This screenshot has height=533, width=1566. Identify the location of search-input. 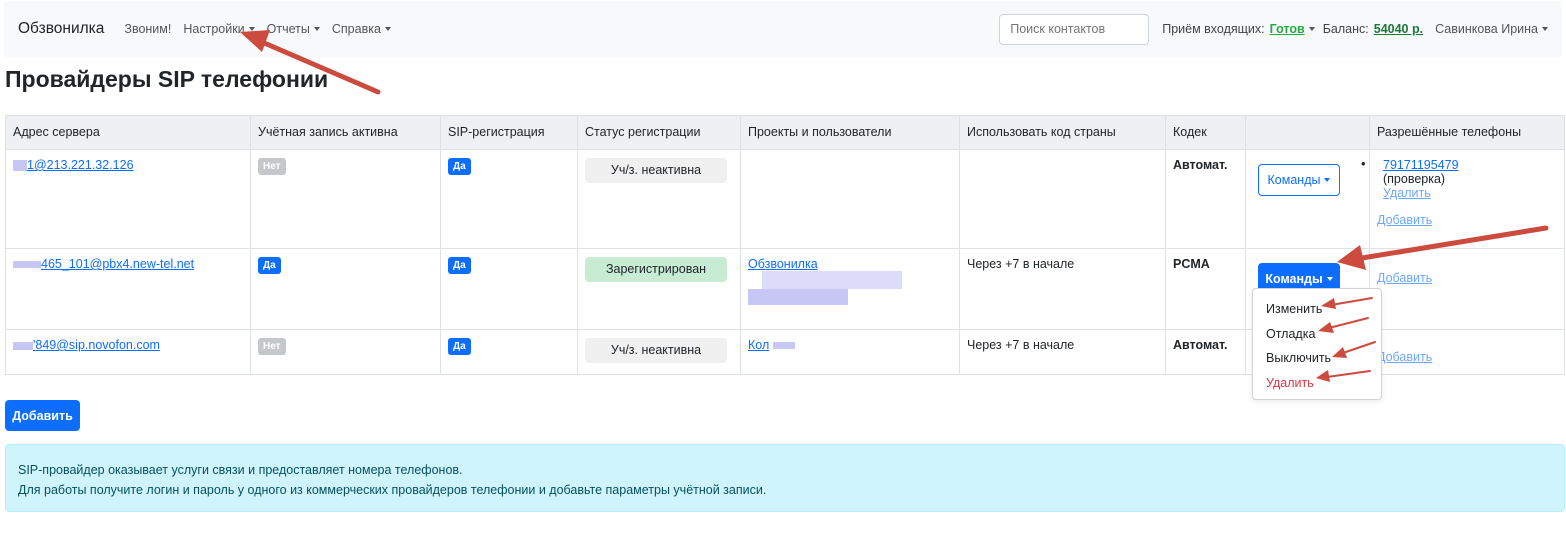
(1074, 29).